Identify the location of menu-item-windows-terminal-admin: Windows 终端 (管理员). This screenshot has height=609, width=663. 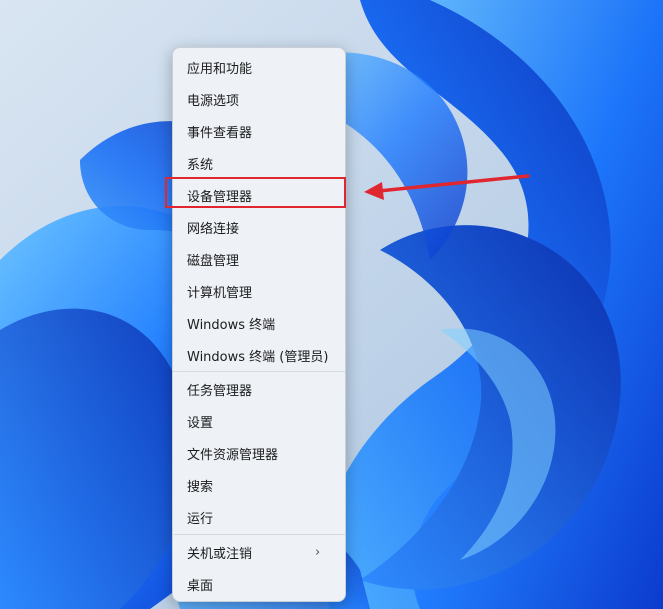
(259, 355).